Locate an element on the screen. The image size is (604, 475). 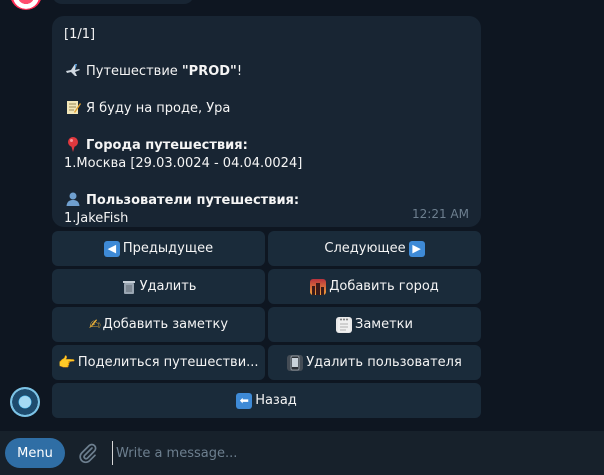
arrow-right-icon: ▶ is located at coordinates (416, 248).